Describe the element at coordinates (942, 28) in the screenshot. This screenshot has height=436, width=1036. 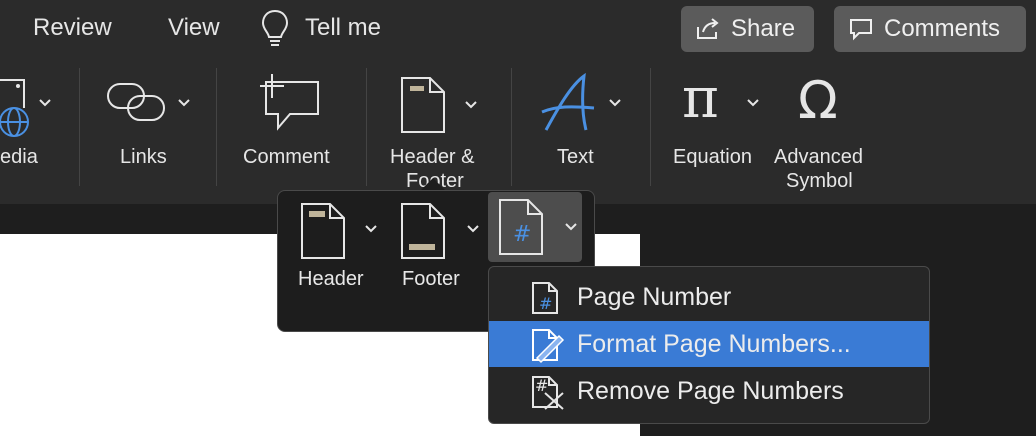
I see `comments-label: Comments` at that location.